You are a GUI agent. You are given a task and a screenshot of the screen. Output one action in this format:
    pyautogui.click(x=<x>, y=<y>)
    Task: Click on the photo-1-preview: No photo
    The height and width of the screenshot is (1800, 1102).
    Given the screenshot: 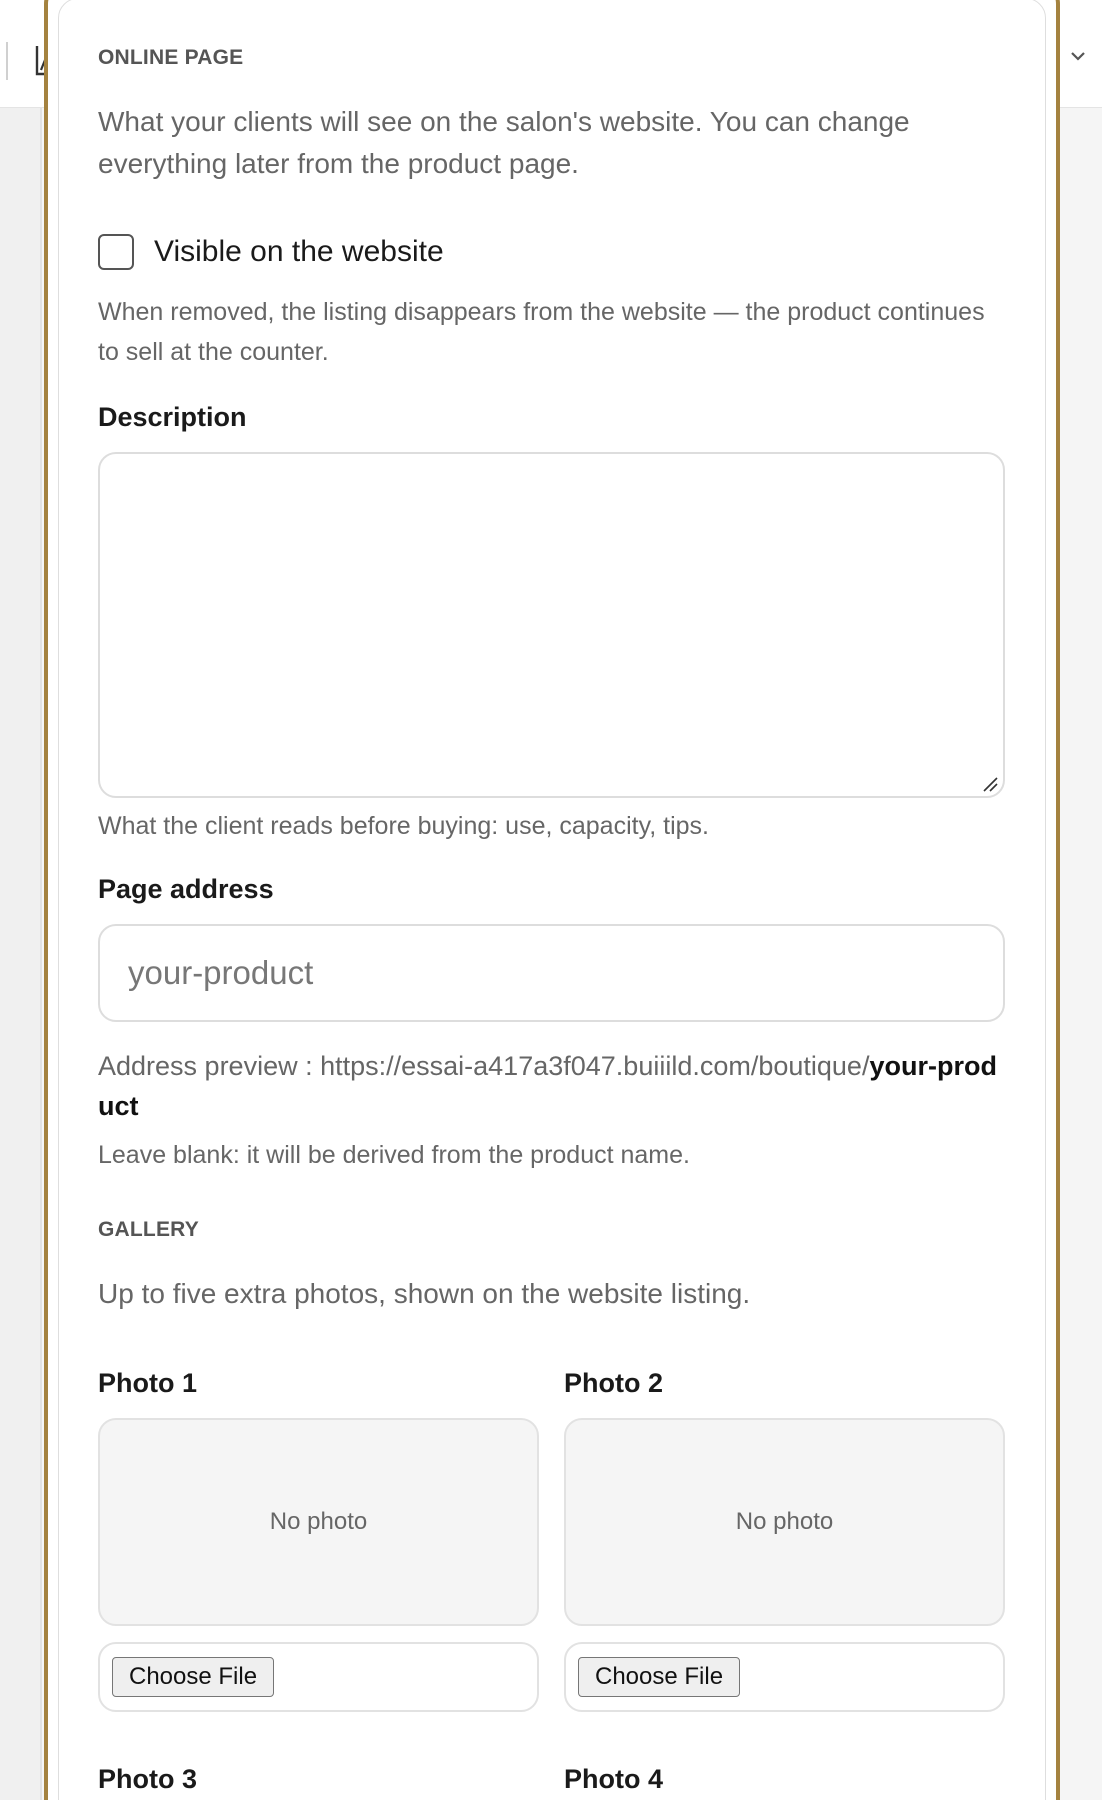 What is the action you would take?
    pyautogui.click(x=318, y=1522)
    